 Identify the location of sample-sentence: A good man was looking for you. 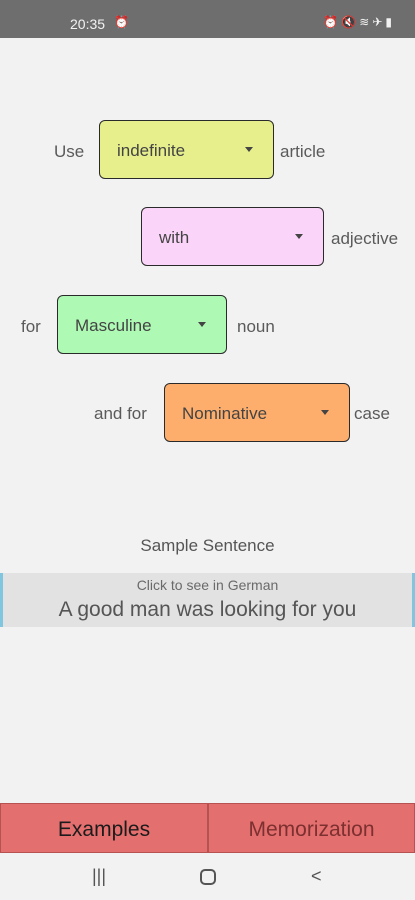
(207, 609).